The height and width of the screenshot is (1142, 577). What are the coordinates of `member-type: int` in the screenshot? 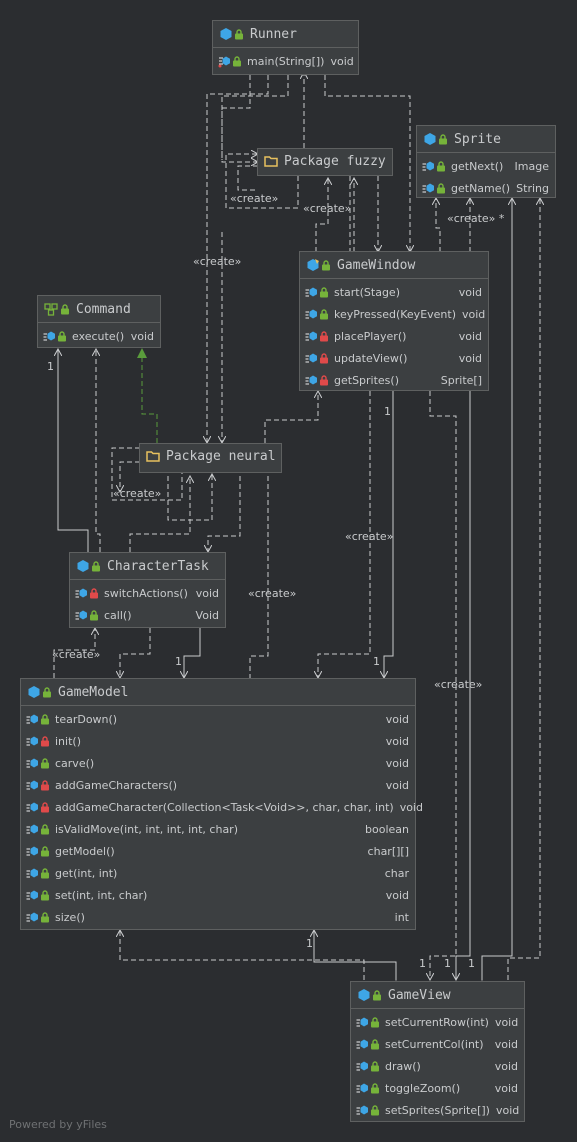 It's located at (401, 917).